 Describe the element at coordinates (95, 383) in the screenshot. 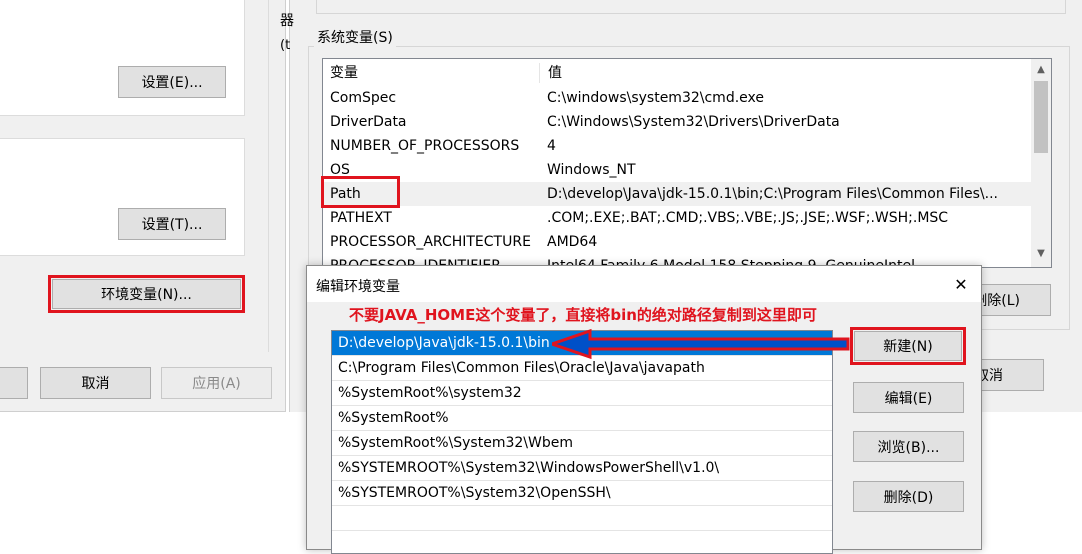

I see `cancel-button: 取消` at that location.